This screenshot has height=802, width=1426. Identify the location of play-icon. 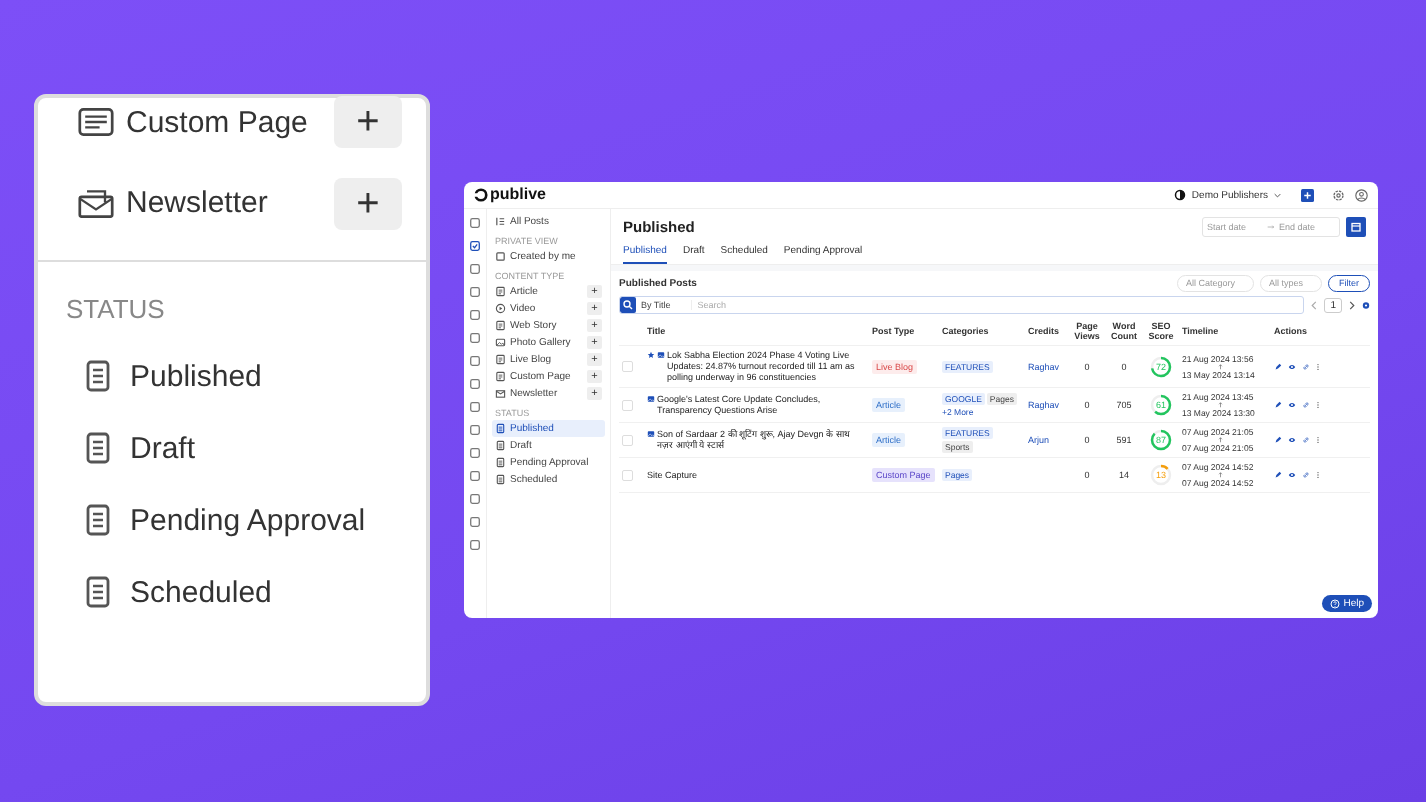
(500, 308).